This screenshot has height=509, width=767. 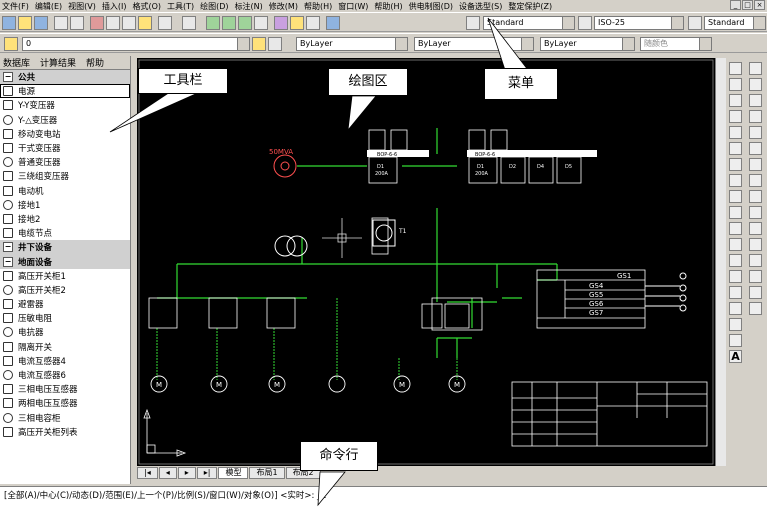 What do you see at coordinates (735, 132) in the screenshot?
I see `rectangle-icon` at bounding box center [735, 132].